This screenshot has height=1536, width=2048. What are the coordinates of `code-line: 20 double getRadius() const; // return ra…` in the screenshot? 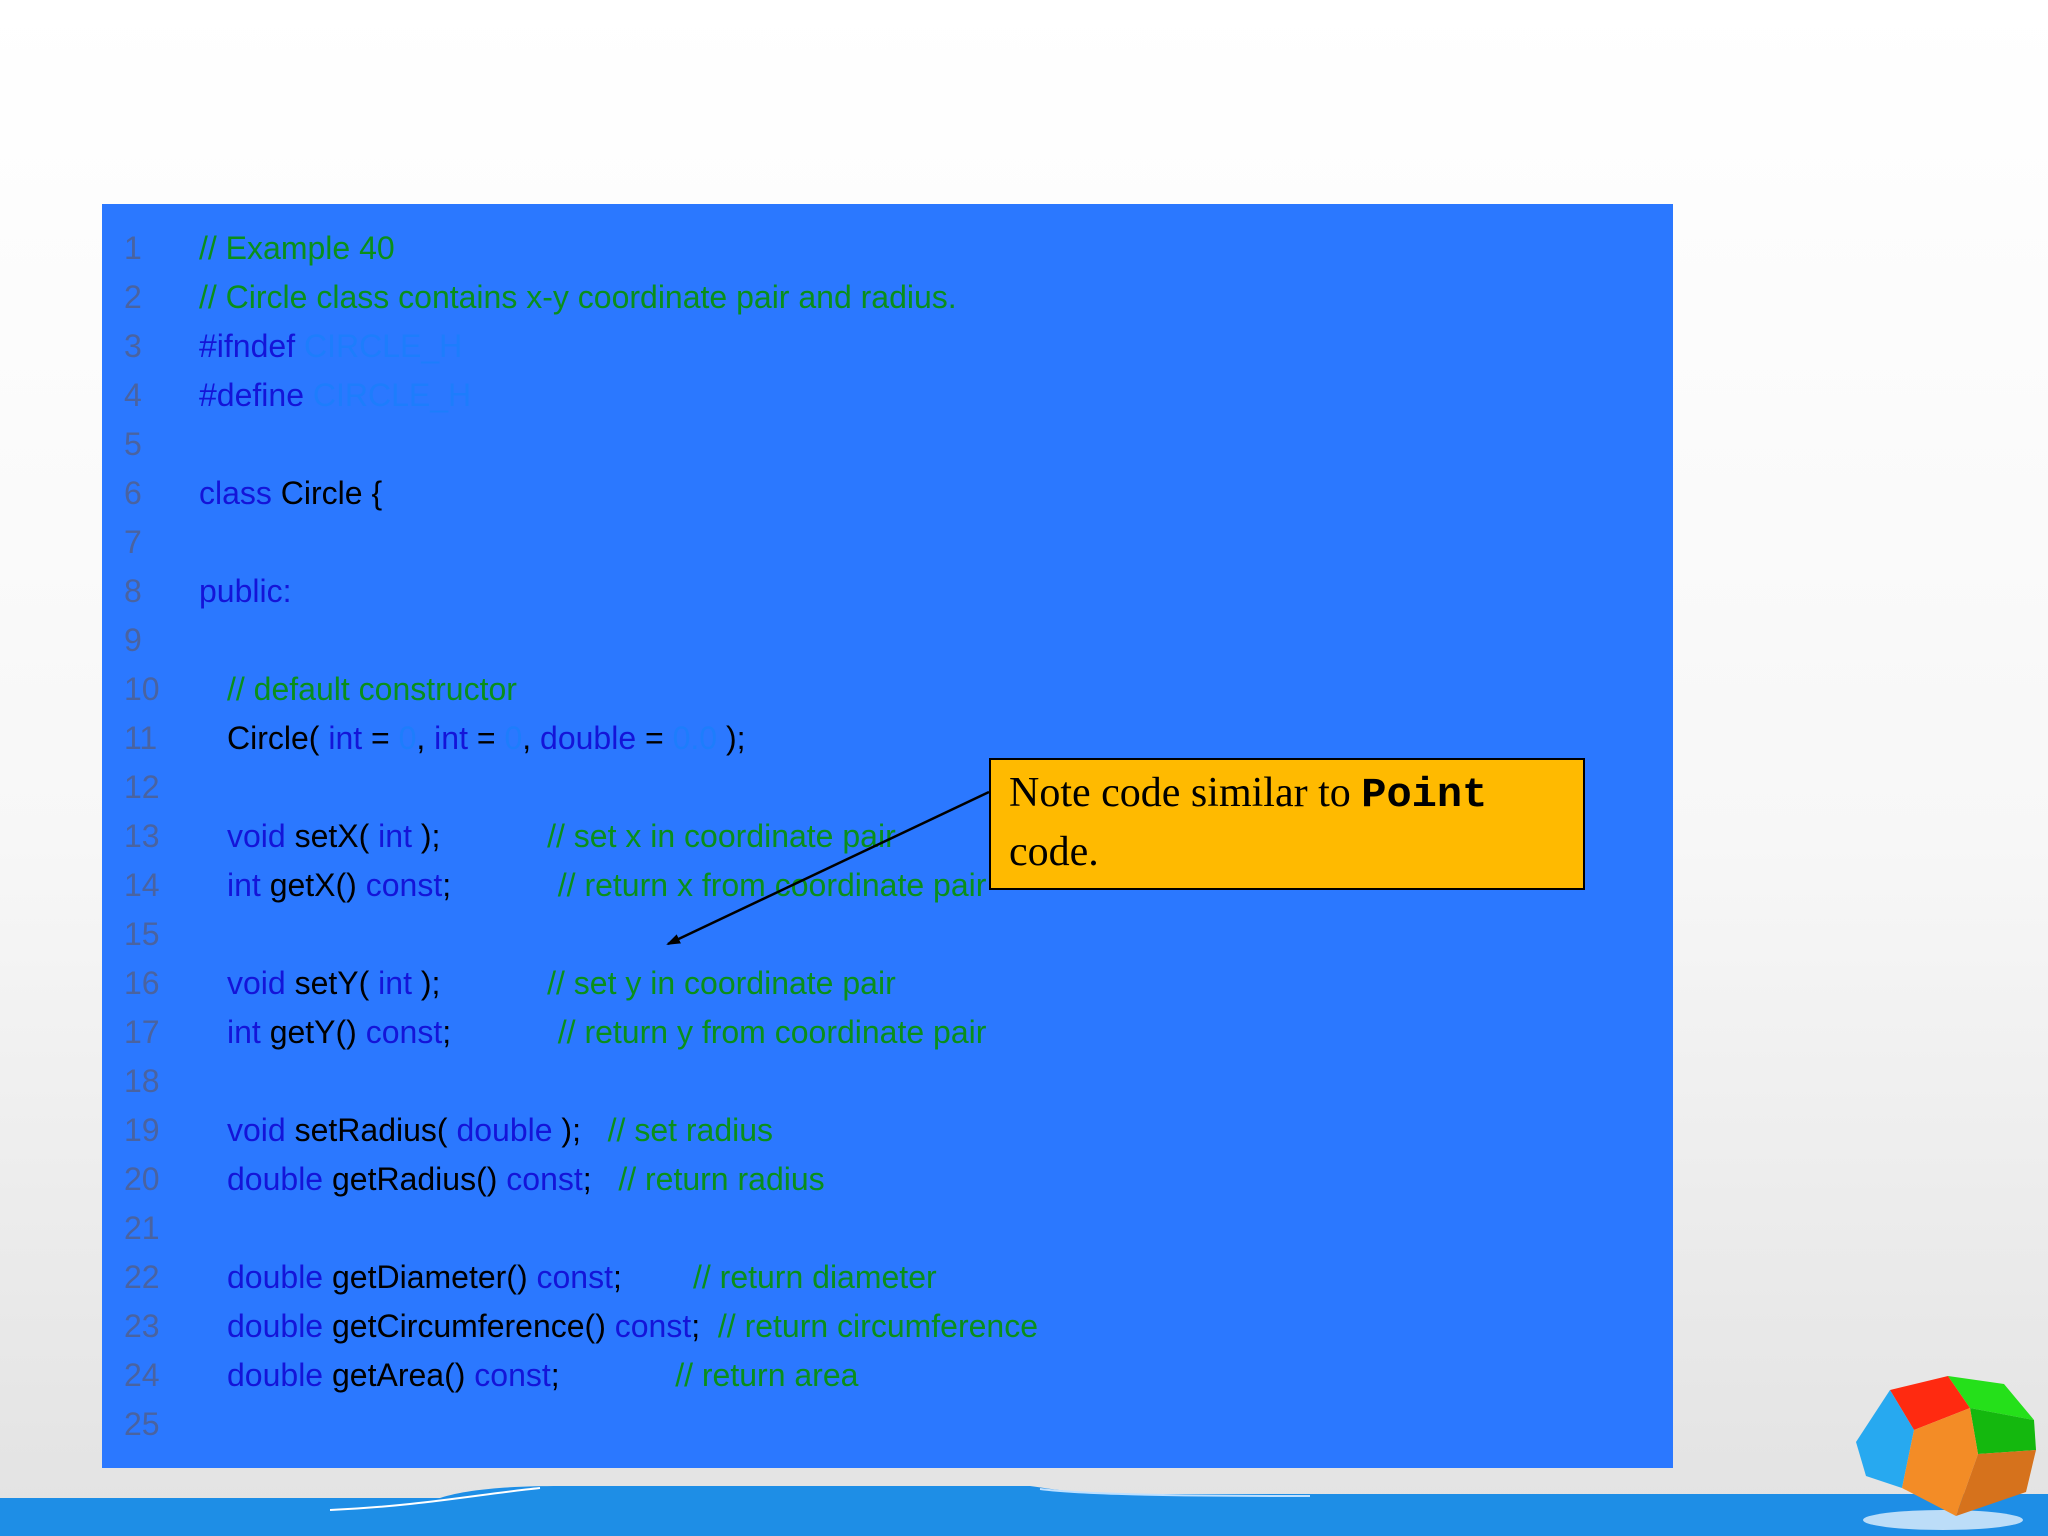 It's located at (887, 1179).